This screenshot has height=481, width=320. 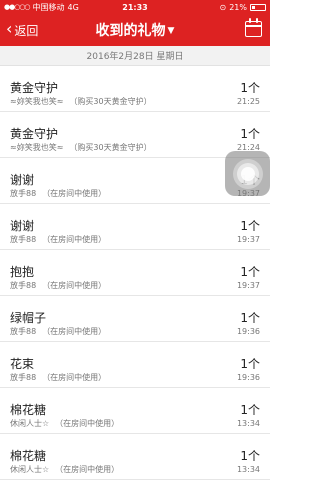 What do you see at coordinates (223, 7) in the screenshot?
I see `lock-rotation-icon: ⊙` at bounding box center [223, 7].